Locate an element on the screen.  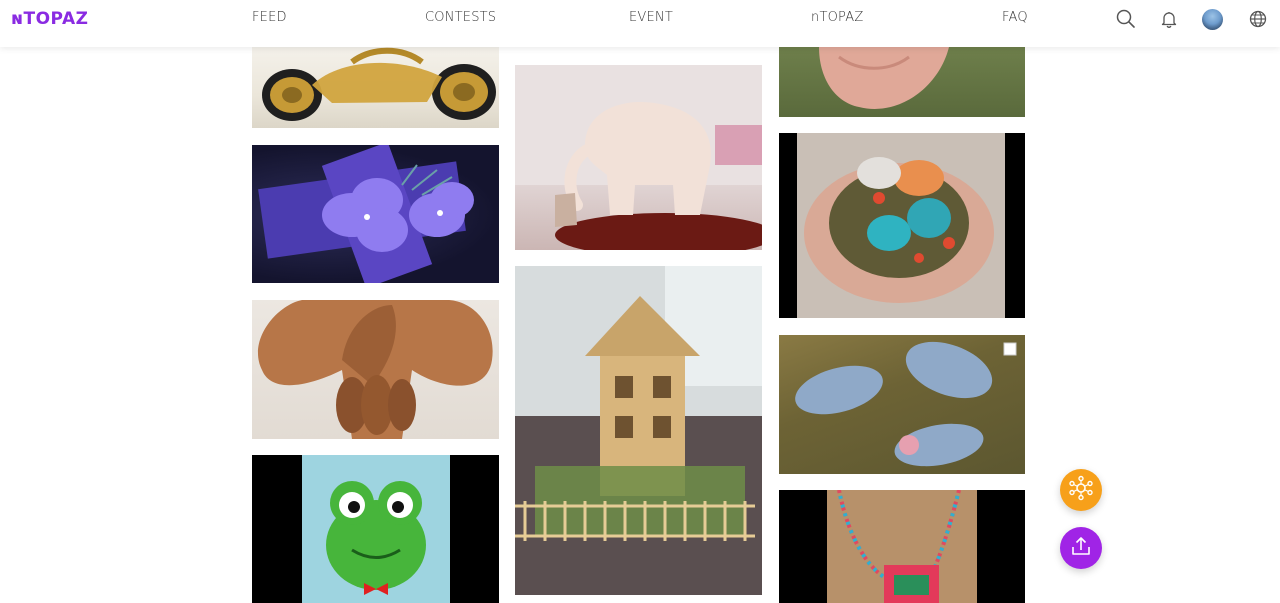
search-icon is located at coordinates (1126, 19).